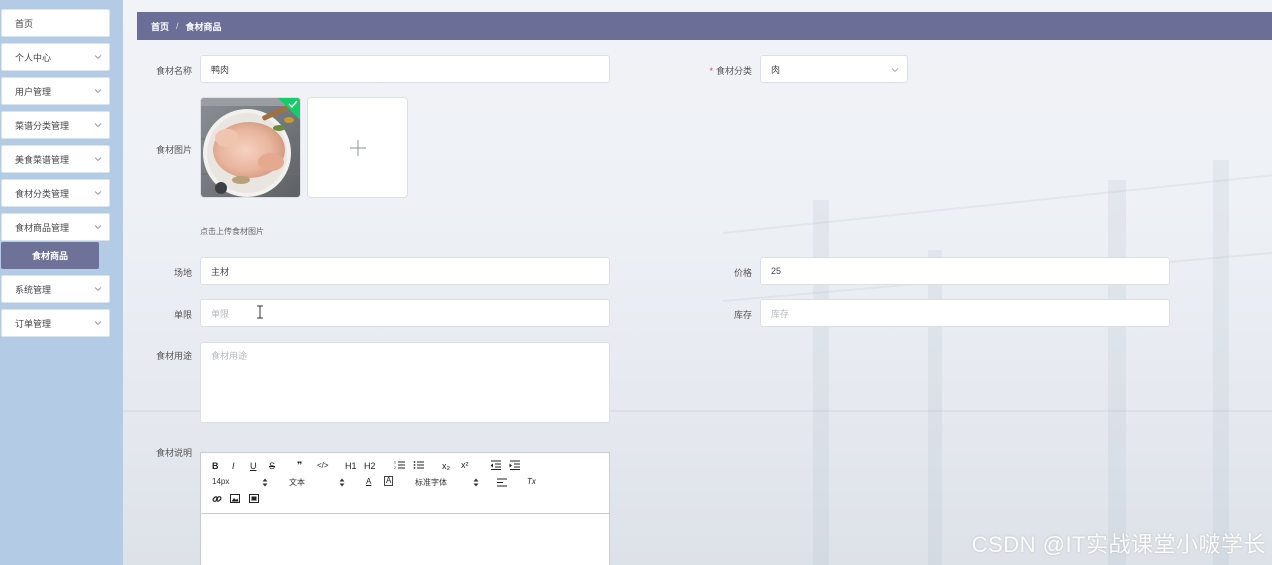 The width and height of the screenshot is (1272, 565). What do you see at coordinates (389, 481) in the screenshot?
I see `background-color-button: A` at bounding box center [389, 481].